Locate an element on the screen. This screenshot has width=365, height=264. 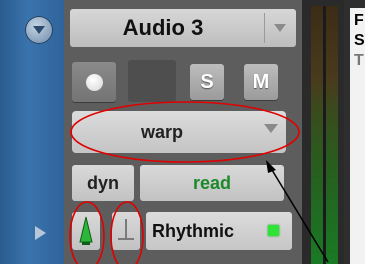
meter-right-channel is located at coordinates (332, 135).